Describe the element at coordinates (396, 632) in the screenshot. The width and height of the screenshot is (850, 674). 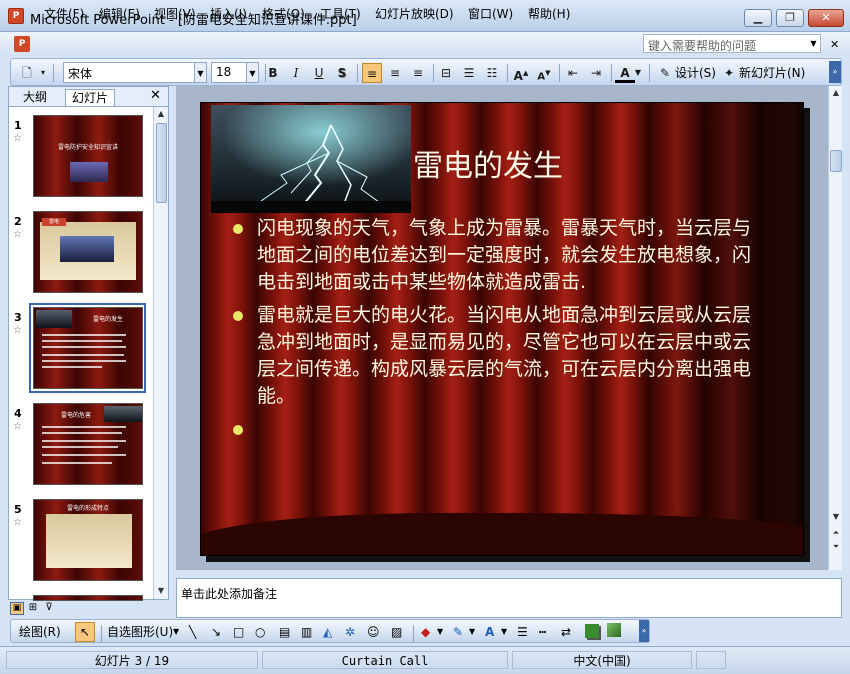
I see `picture-icon: ▨` at that location.